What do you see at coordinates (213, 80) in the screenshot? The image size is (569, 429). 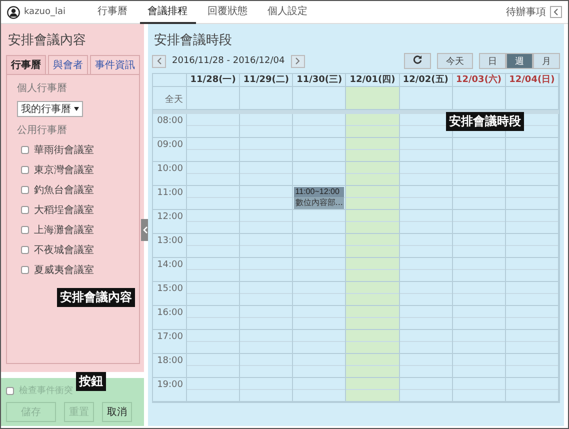 I see `day-header: 11/28(一)` at bounding box center [213, 80].